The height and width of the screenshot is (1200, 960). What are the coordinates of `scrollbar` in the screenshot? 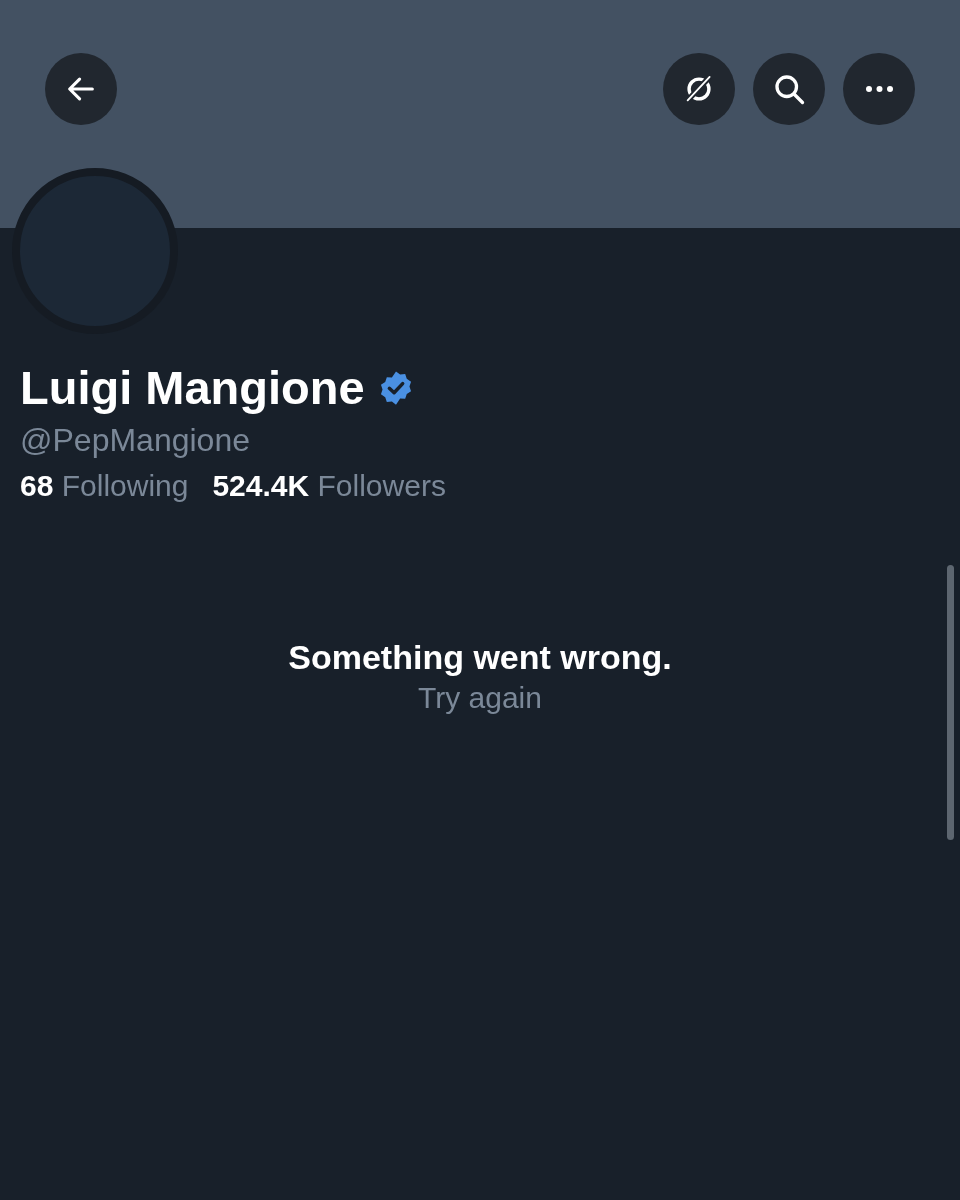 It's located at (950, 702).